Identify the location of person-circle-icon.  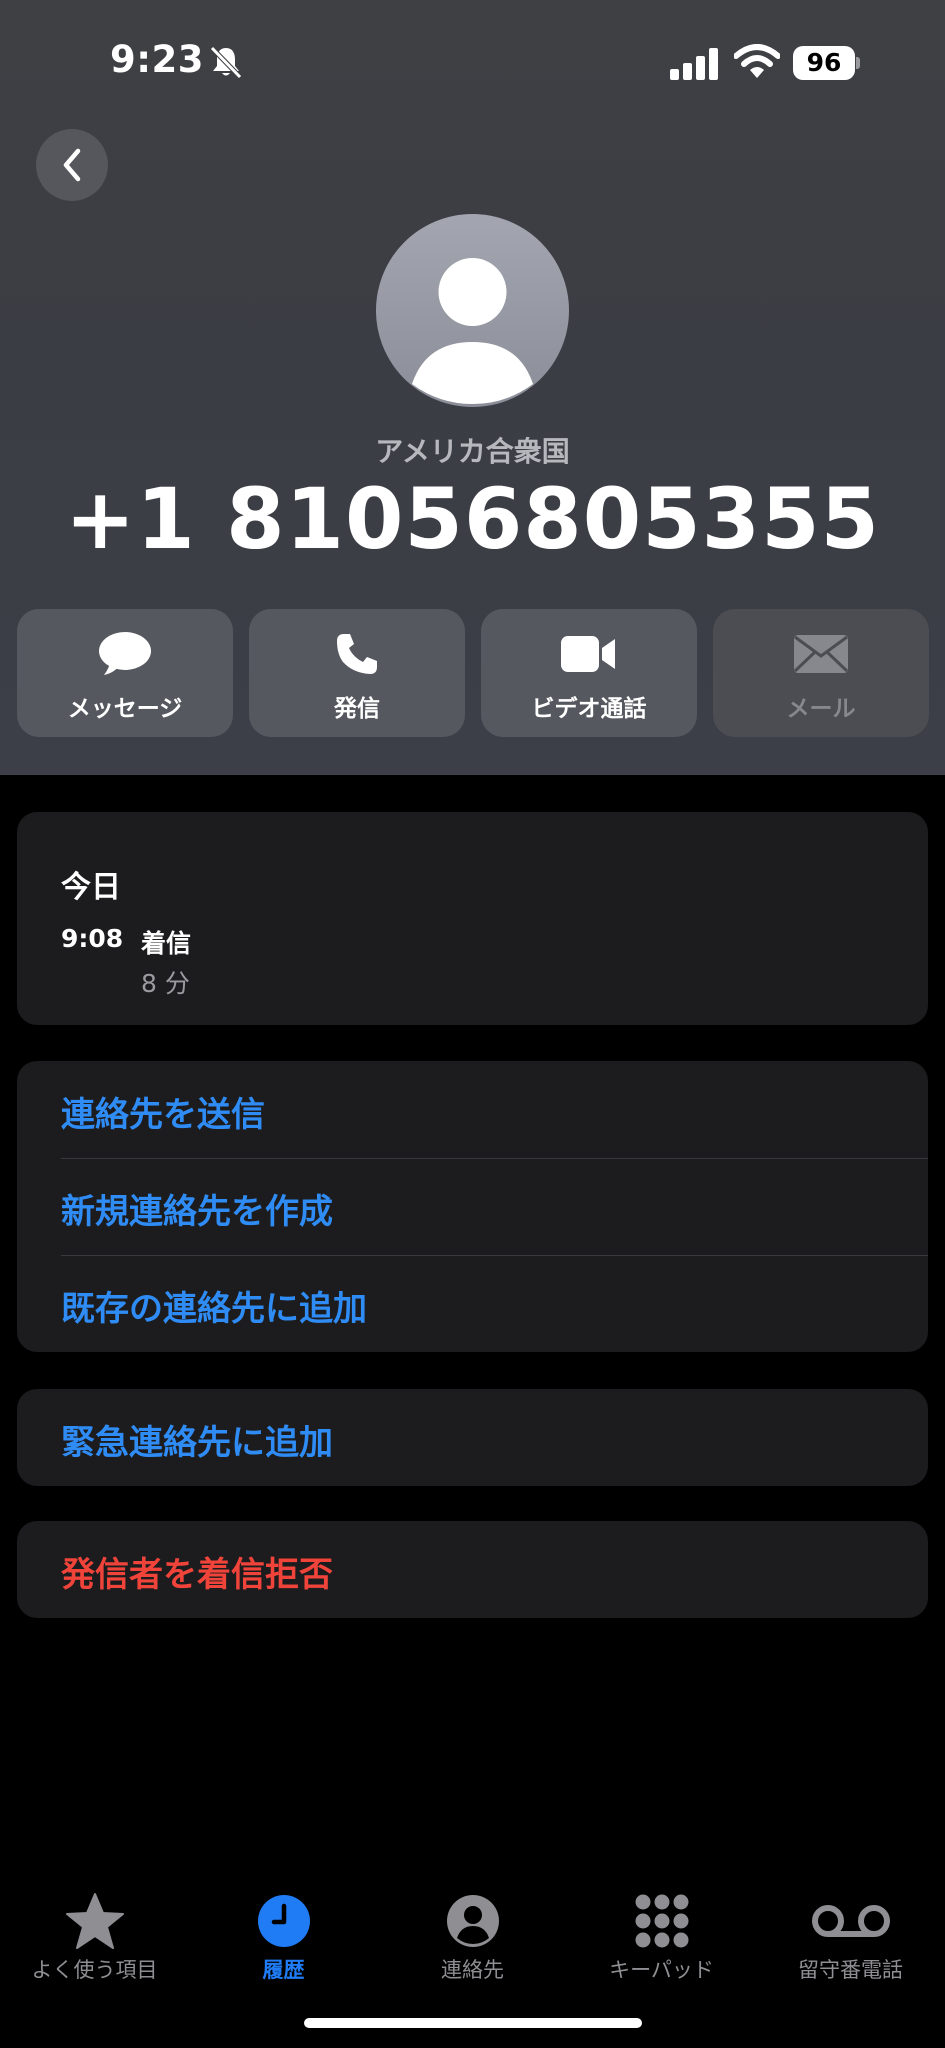
(472, 1921).